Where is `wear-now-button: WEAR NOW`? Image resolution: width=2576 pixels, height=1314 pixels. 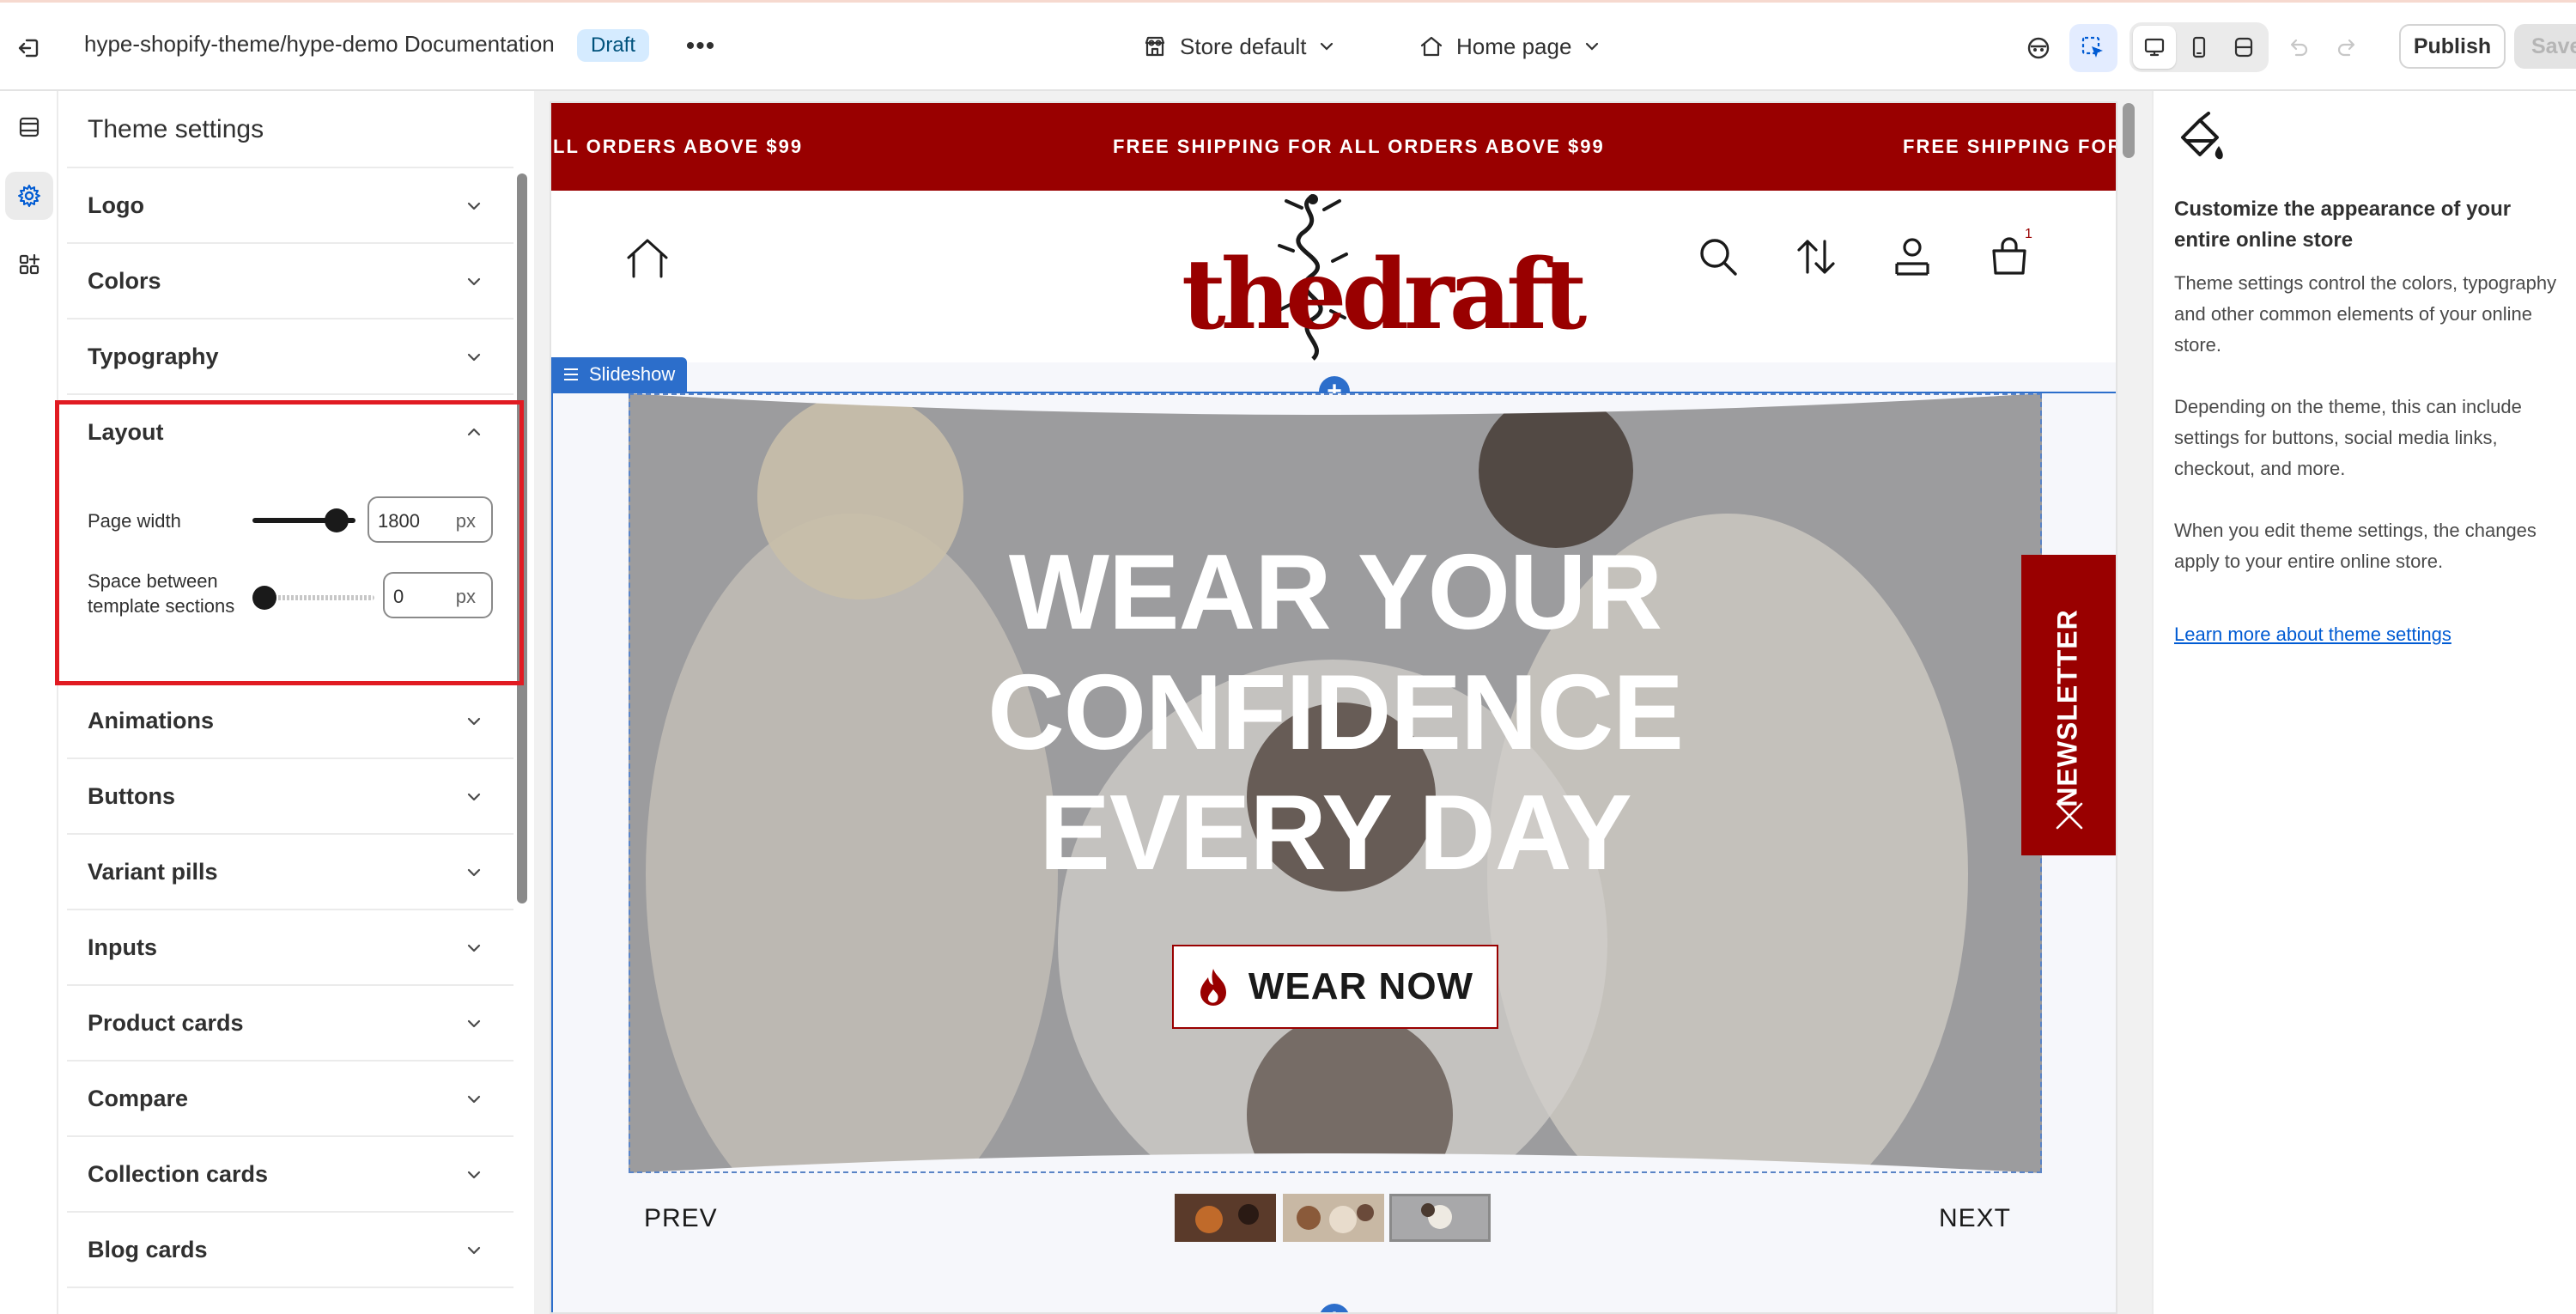 wear-now-button: WEAR NOW is located at coordinates (1335, 987).